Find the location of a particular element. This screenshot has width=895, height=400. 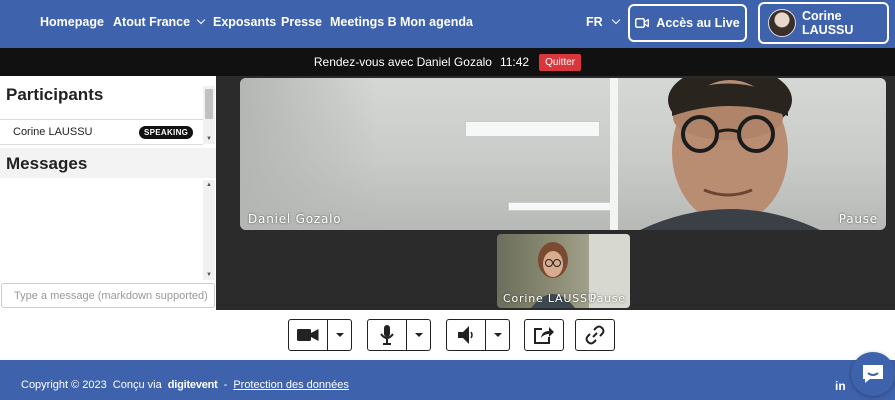

microphone-icon is located at coordinates (387, 335).